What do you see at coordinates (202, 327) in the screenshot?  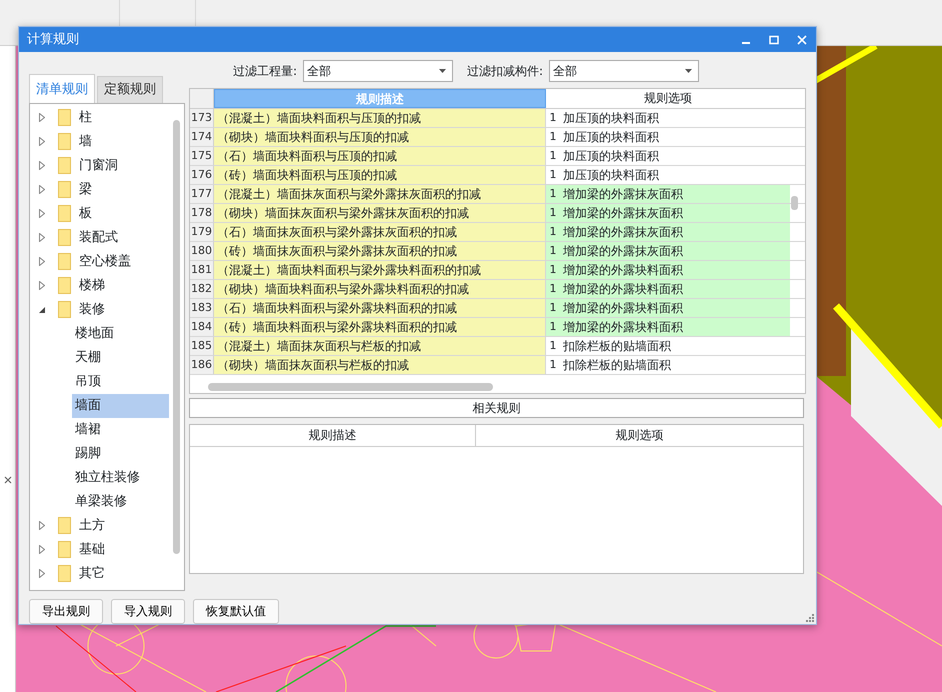 I see `row-number: 184` at bounding box center [202, 327].